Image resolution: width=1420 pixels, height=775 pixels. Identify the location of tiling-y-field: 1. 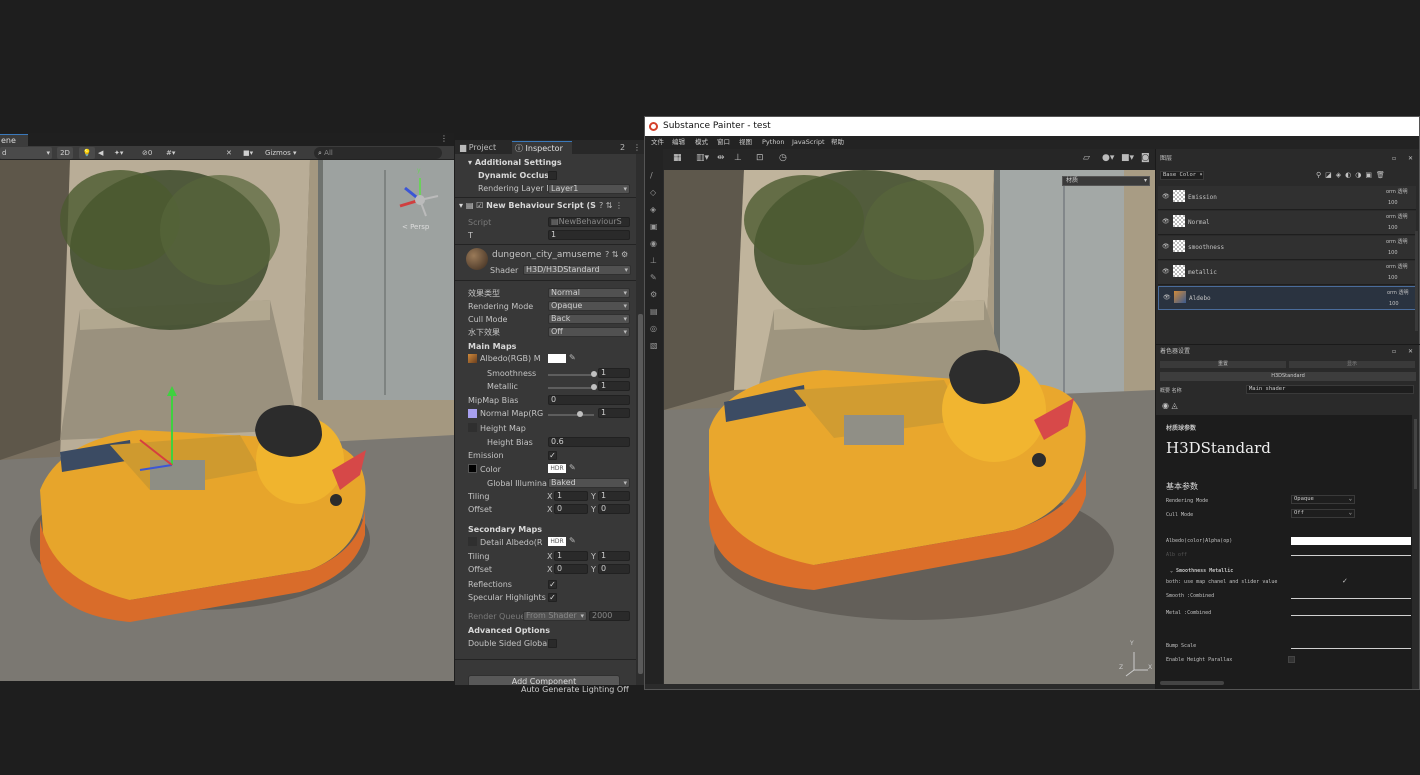
(614, 496).